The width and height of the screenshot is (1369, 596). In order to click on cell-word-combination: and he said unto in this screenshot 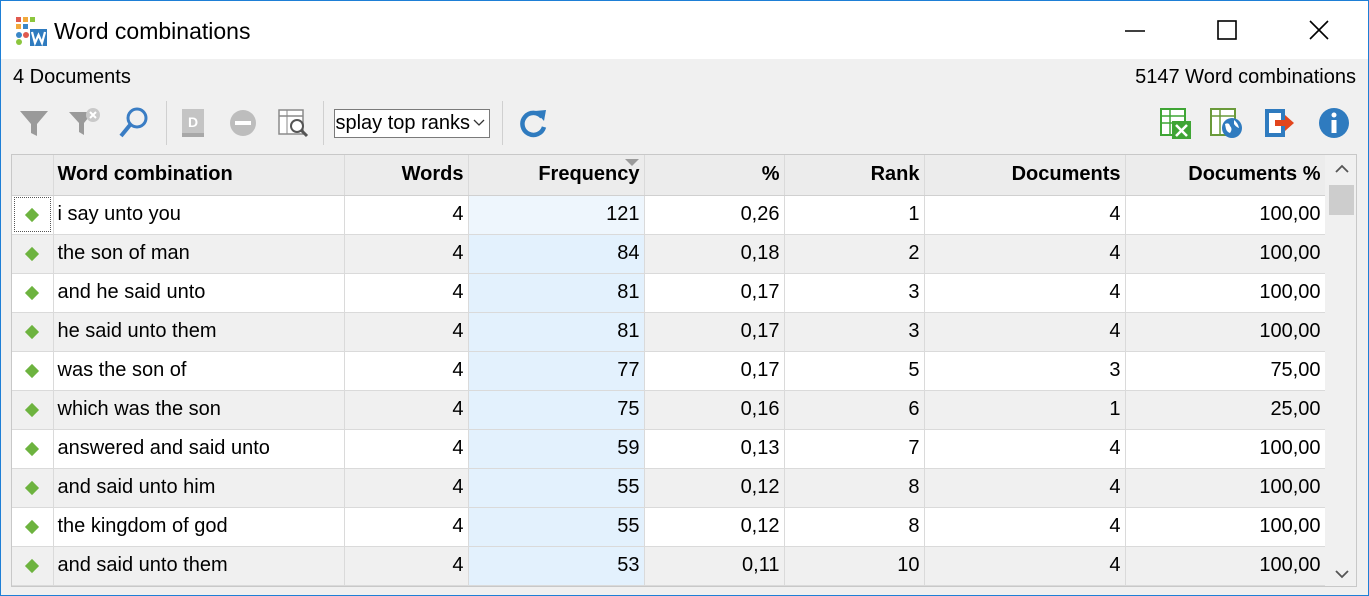, I will do `click(199, 293)`.